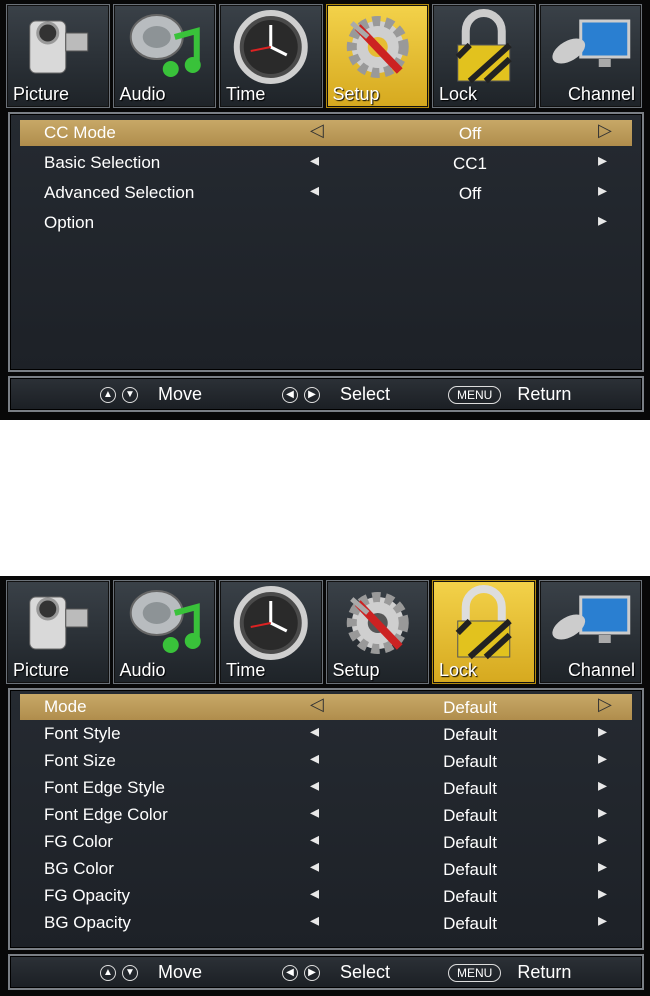 The image size is (650, 996). I want to click on menu-row-fg-opacity: FG Opacity ◂ Default ▸, so click(326, 896).